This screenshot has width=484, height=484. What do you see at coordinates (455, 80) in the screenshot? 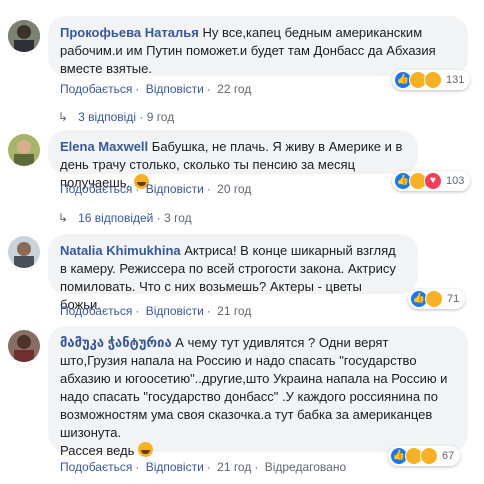
I see `reaction-count: 131` at bounding box center [455, 80].